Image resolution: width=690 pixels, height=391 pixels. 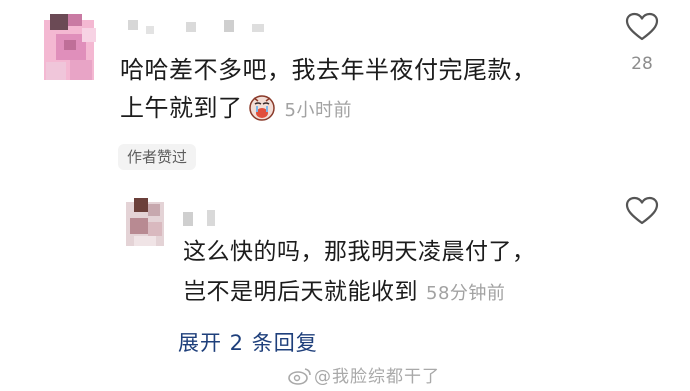 What do you see at coordinates (466, 293) in the screenshot?
I see `reply-timestamp: 58分钟前` at bounding box center [466, 293].